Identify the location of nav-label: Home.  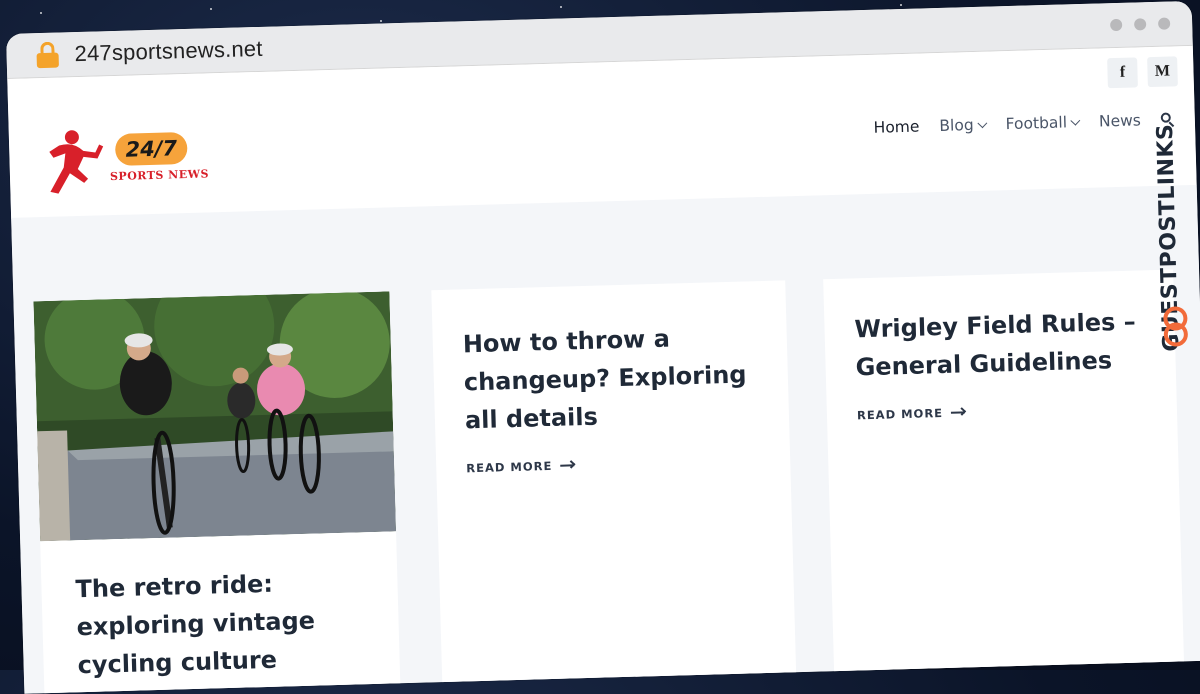
(896, 127).